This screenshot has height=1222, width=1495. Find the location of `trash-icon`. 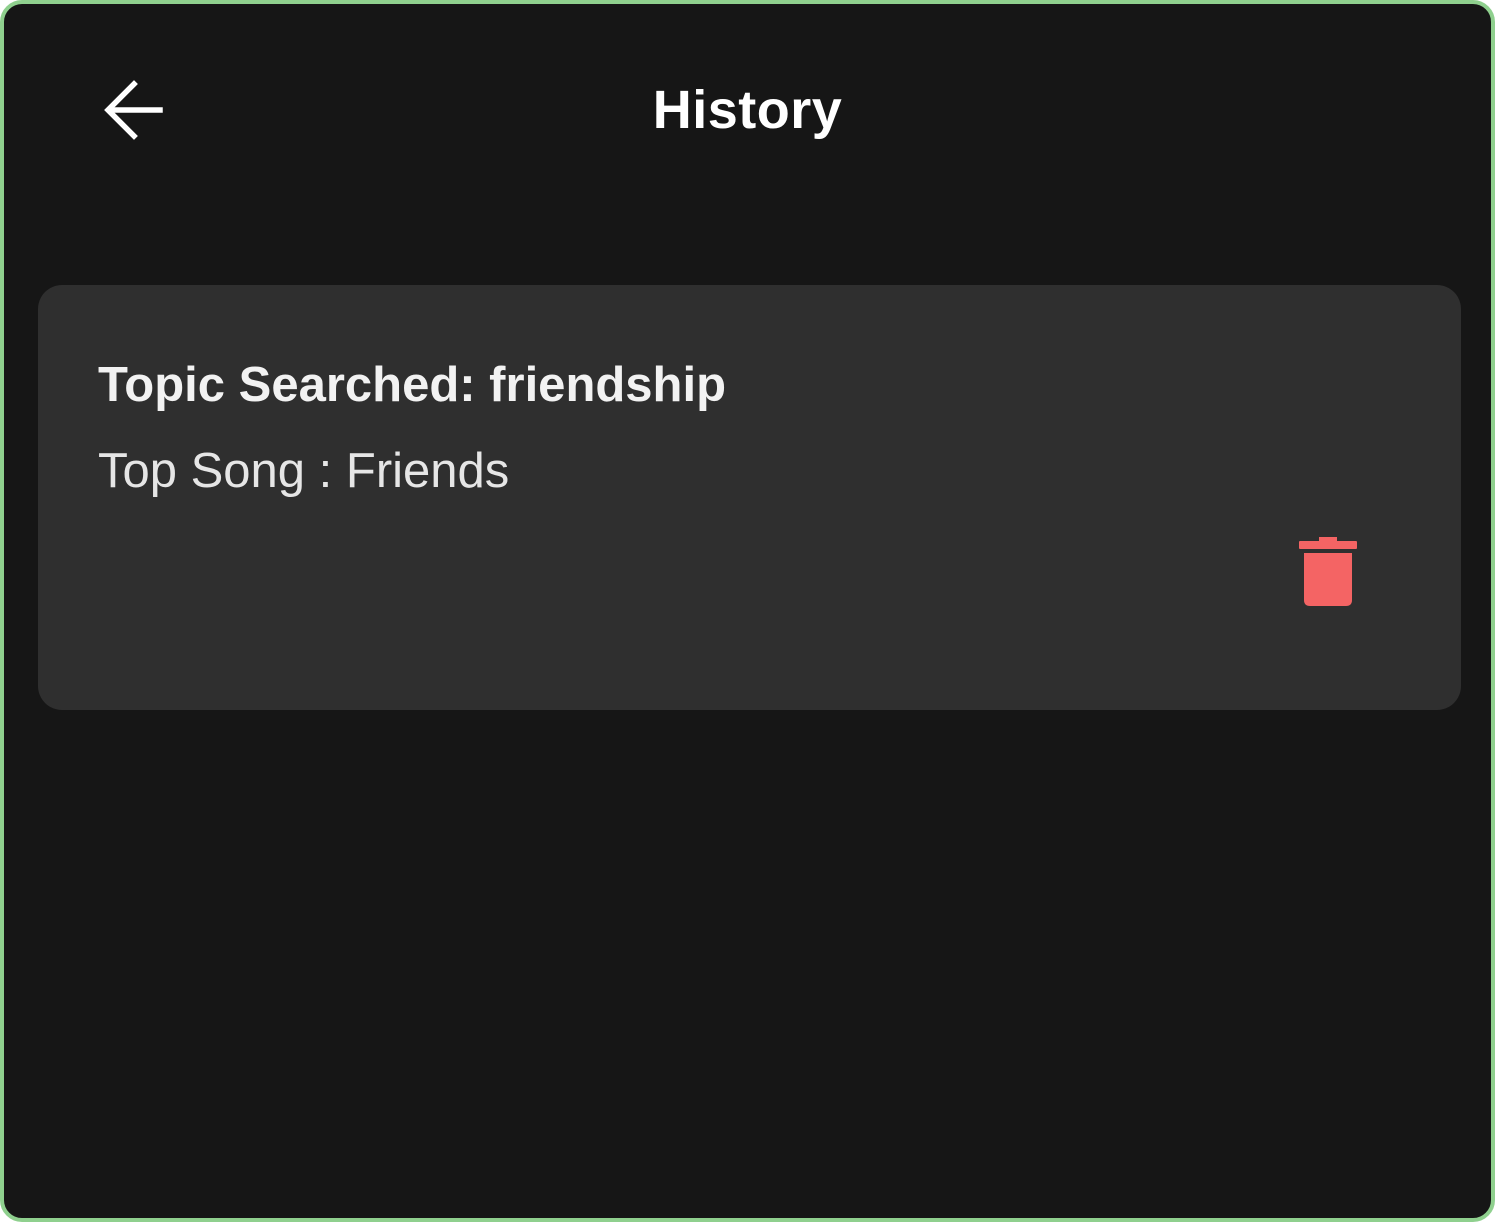

trash-icon is located at coordinates (1328, 571).